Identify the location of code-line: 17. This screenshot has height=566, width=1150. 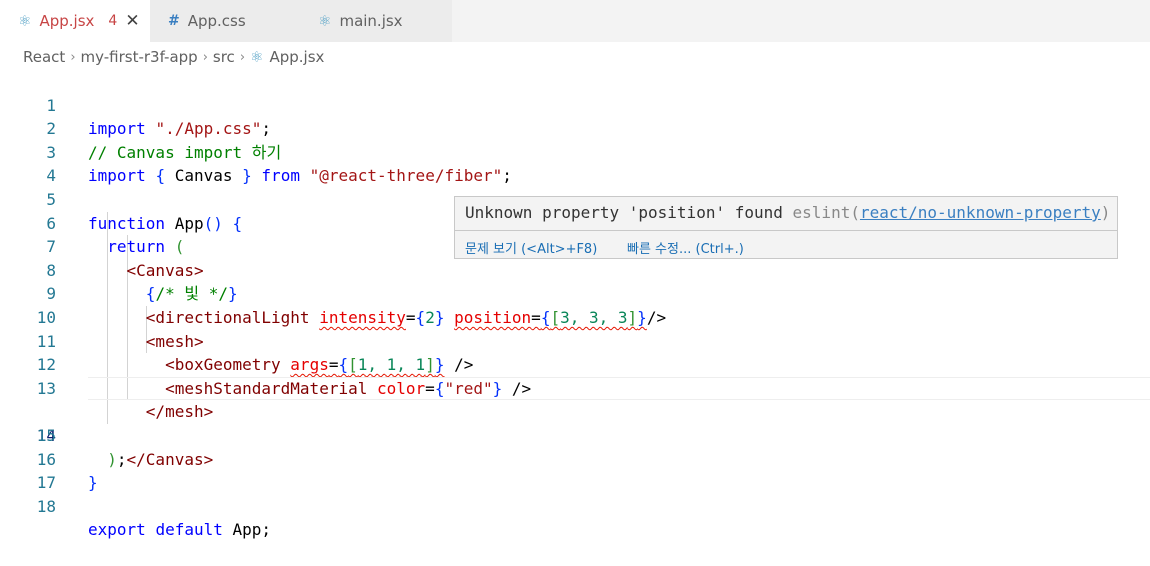
(575, 470).